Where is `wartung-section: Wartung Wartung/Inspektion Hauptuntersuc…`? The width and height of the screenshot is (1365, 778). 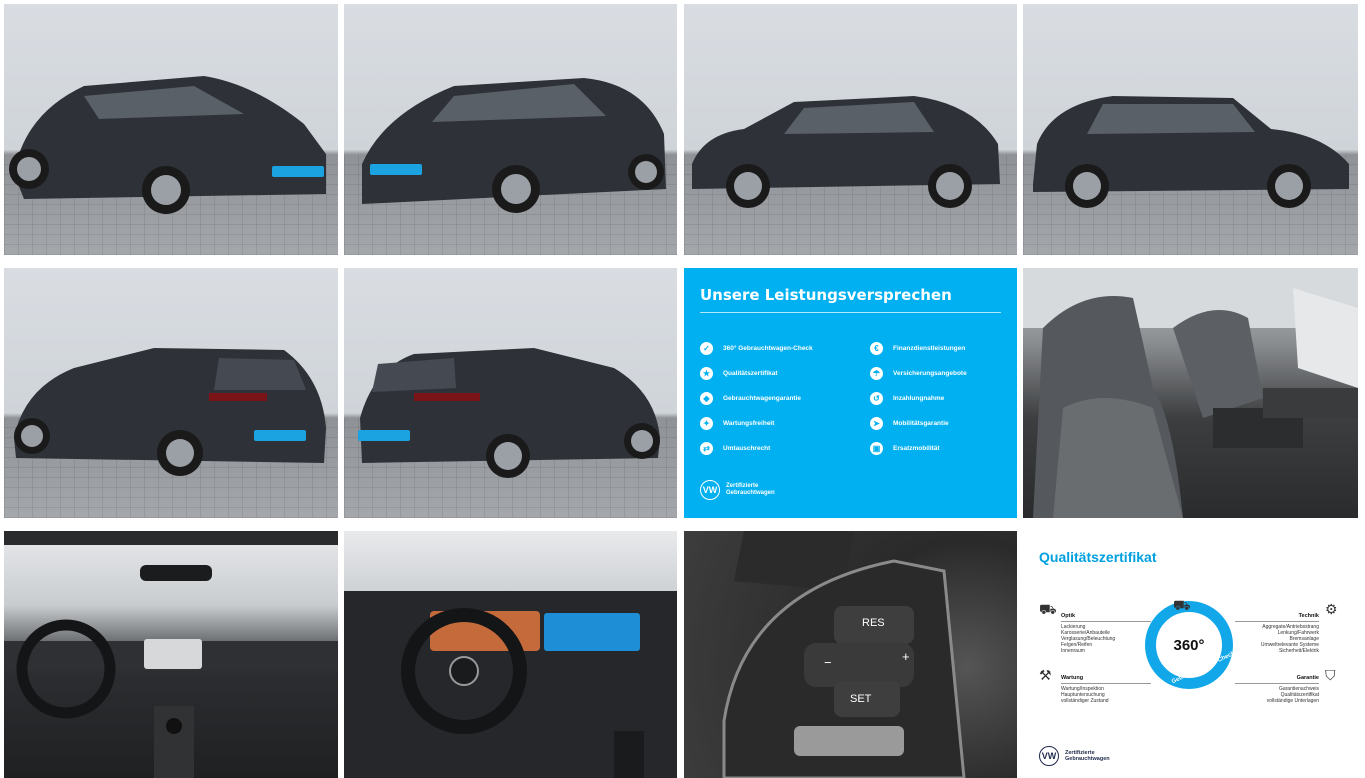 wartung-section: Wartung Wartung/Inspektion Hauptuntersuc… is located at coordinates (1106, 689).